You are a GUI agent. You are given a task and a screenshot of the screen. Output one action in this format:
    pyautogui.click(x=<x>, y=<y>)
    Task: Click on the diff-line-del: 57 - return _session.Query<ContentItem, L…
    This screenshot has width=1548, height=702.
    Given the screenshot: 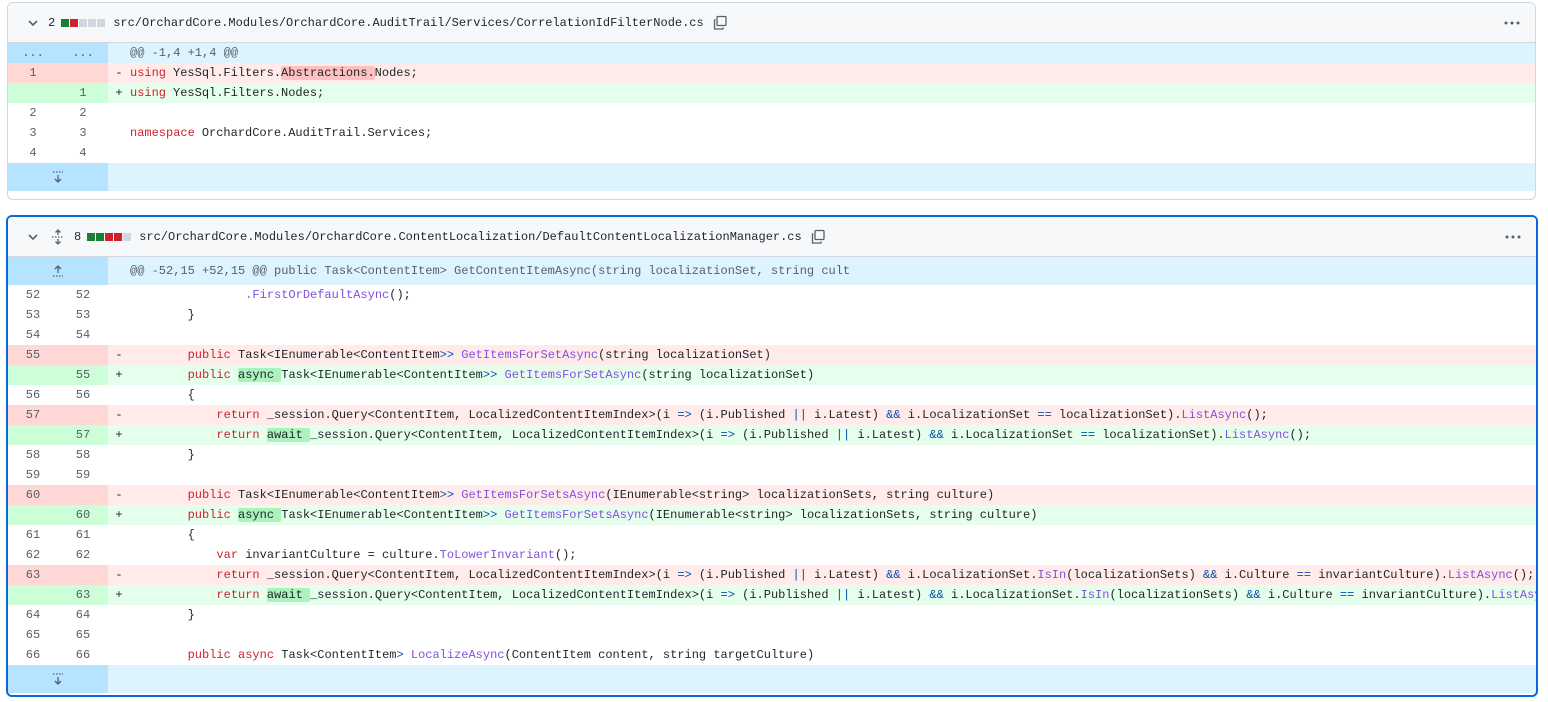 What is the action you would take?
    pyautogui.click(x=772, y=415)
    